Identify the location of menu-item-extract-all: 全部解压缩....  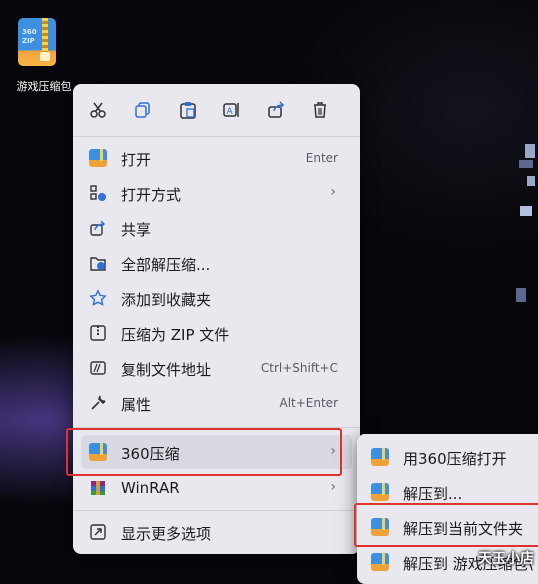
(216, 263).